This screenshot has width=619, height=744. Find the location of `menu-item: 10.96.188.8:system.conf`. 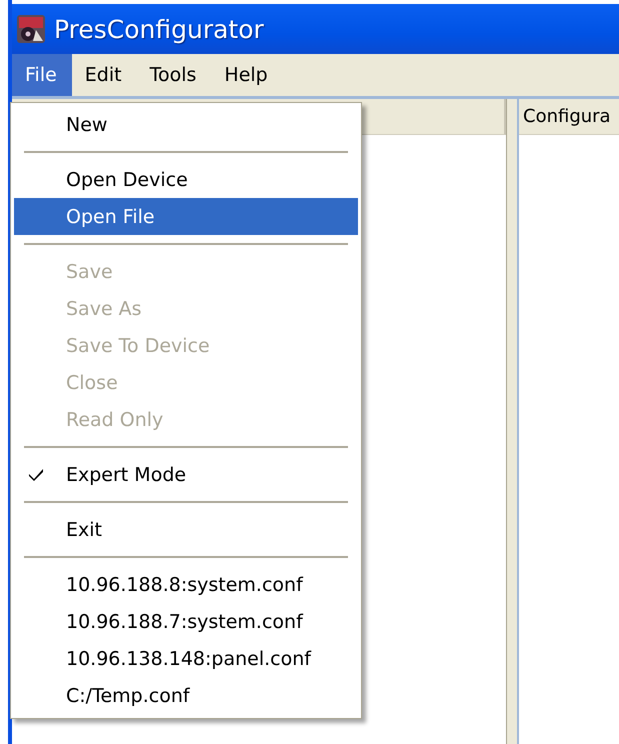

menu-item: 10.96.188.8:system.conf is located at coordinates (186, 584).